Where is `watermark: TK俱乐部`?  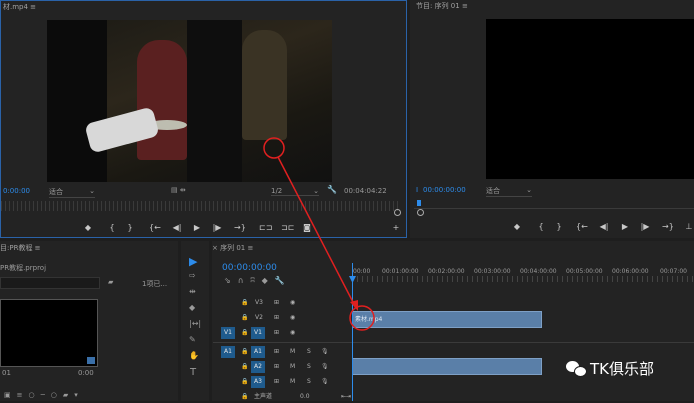
watermark: TK俱乐部 is located at coordinates (610, 368).